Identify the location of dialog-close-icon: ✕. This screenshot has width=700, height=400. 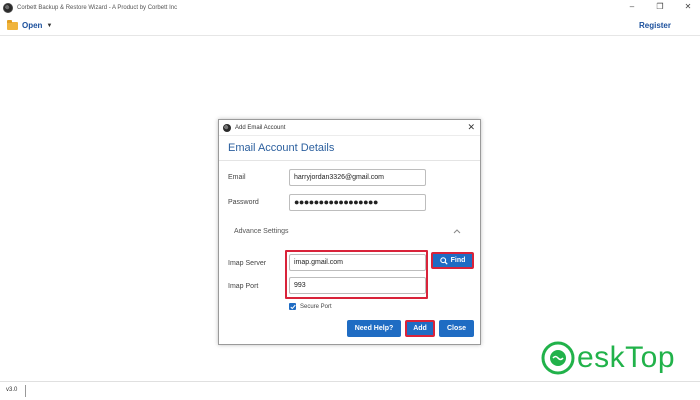
(471, 127).